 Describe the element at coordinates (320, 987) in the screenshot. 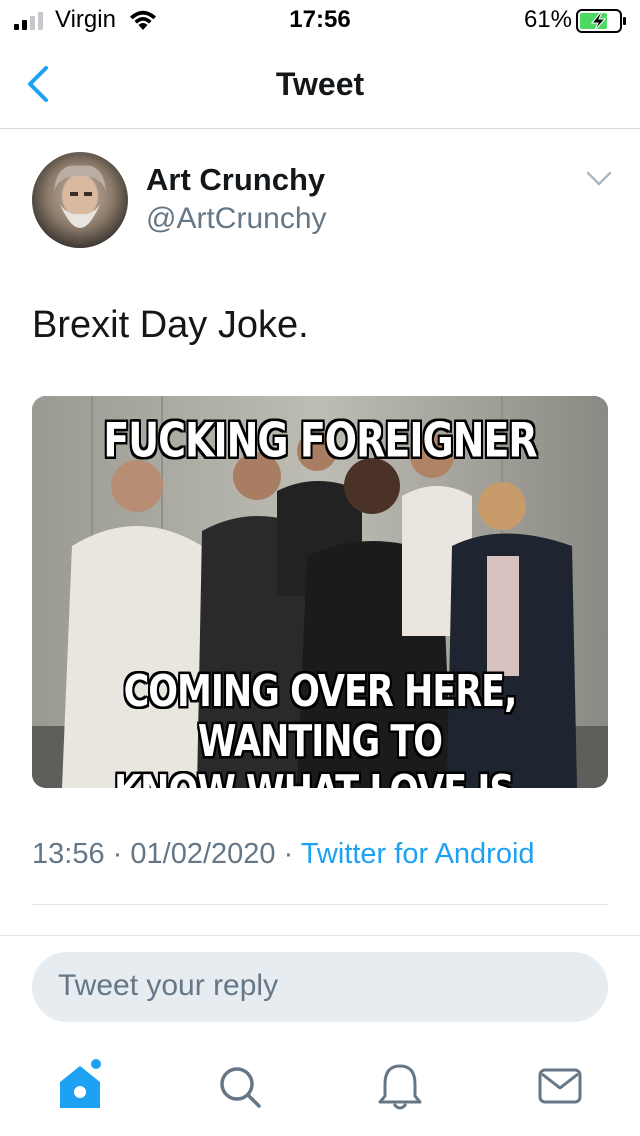

I see `reply-input: Tweet your reply` at that location.